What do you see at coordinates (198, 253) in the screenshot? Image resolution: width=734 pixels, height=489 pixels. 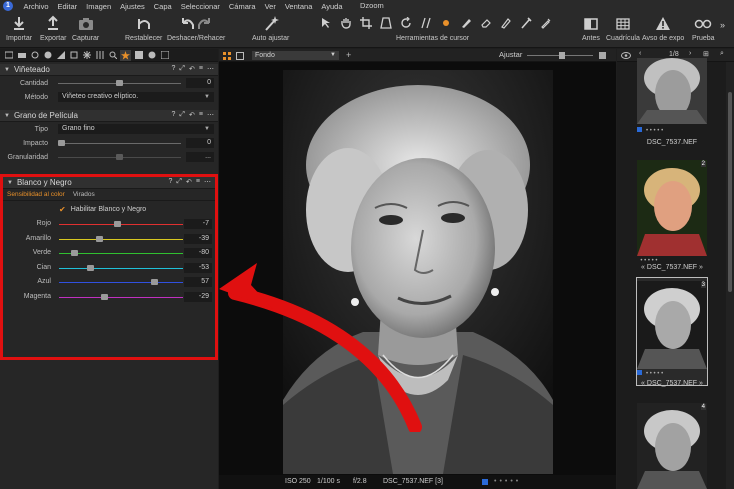 I see `bw-slider-value: -80` at bounding box center [198, 253].